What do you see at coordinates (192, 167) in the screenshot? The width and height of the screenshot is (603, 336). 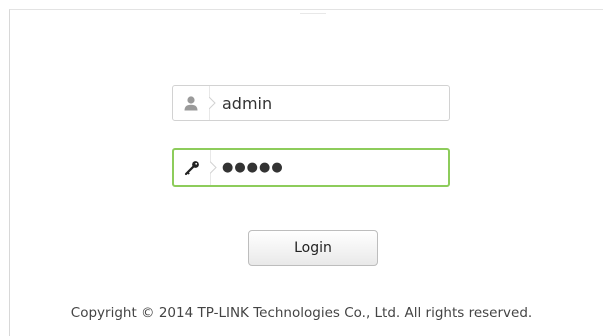 I see `key-icon` at bounding box center [192, 167].